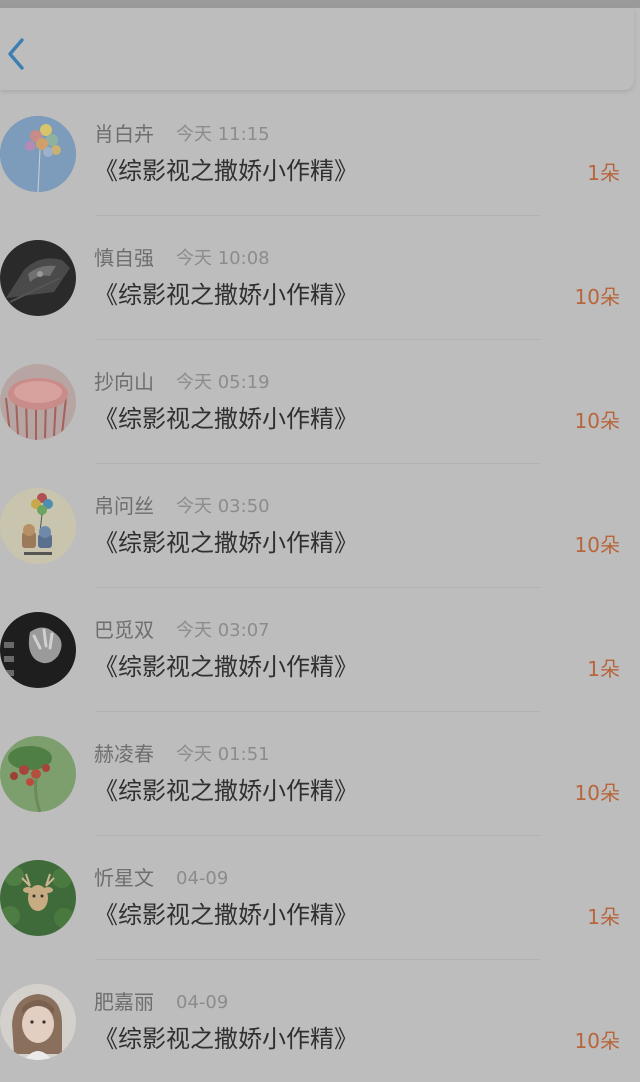 The height and width of the screenshot is (1082, 640). Describe the element at coordinates (320, 402) in the screenshot. I see `list-item: 抄向山 今天 05:19 《综影视之撒娇小作精》 10朵` at that location.